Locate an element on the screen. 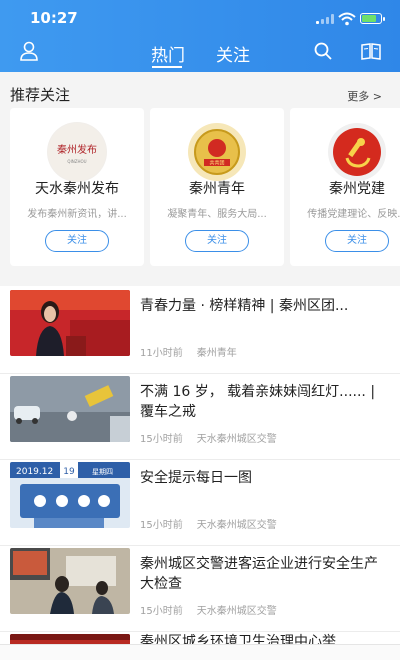 The height and width of the screenshot is (660, 400). qinzhou-release-logo: 秦州发布 QINZHOU is located at coordinates (77, 152).